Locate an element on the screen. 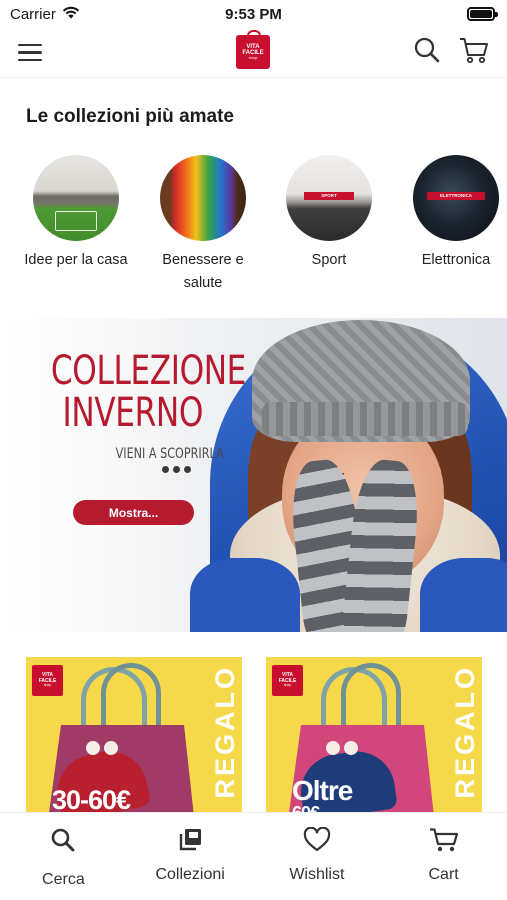  collection-elettronica: ELETTRONICA Elettronica is located at coordinates (454, 213).